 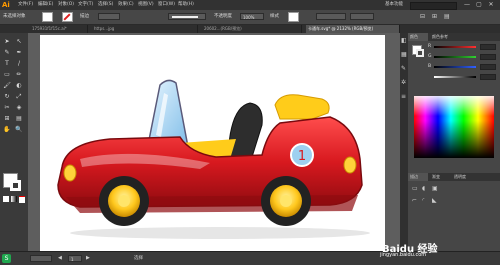 I want to click on stroke-label: 描边, so click(x=84, y=16).